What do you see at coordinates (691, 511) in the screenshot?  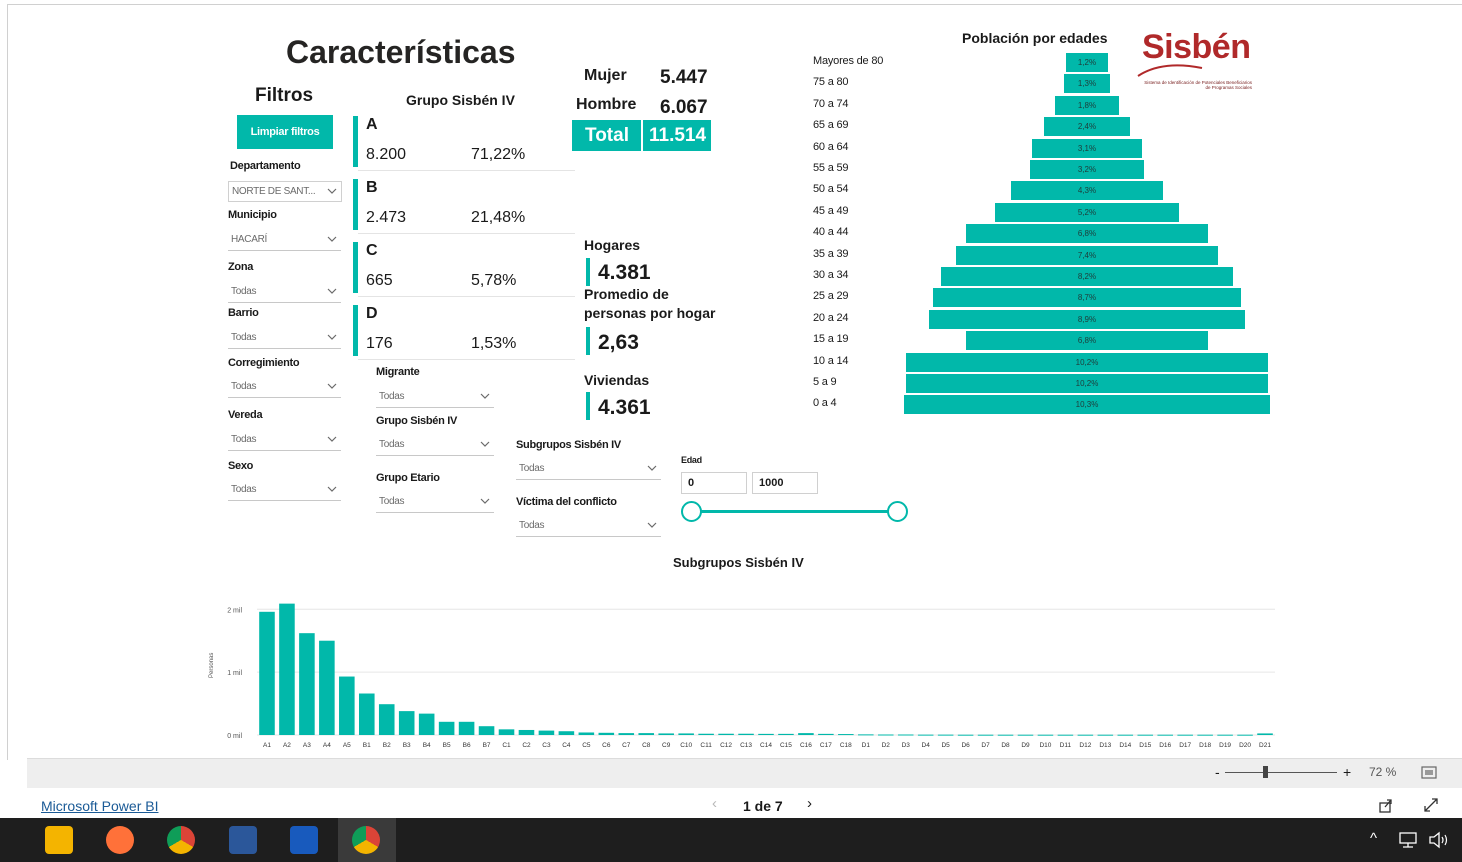 I see `edad-slider-min-handle` at bounding box center [691, 511].